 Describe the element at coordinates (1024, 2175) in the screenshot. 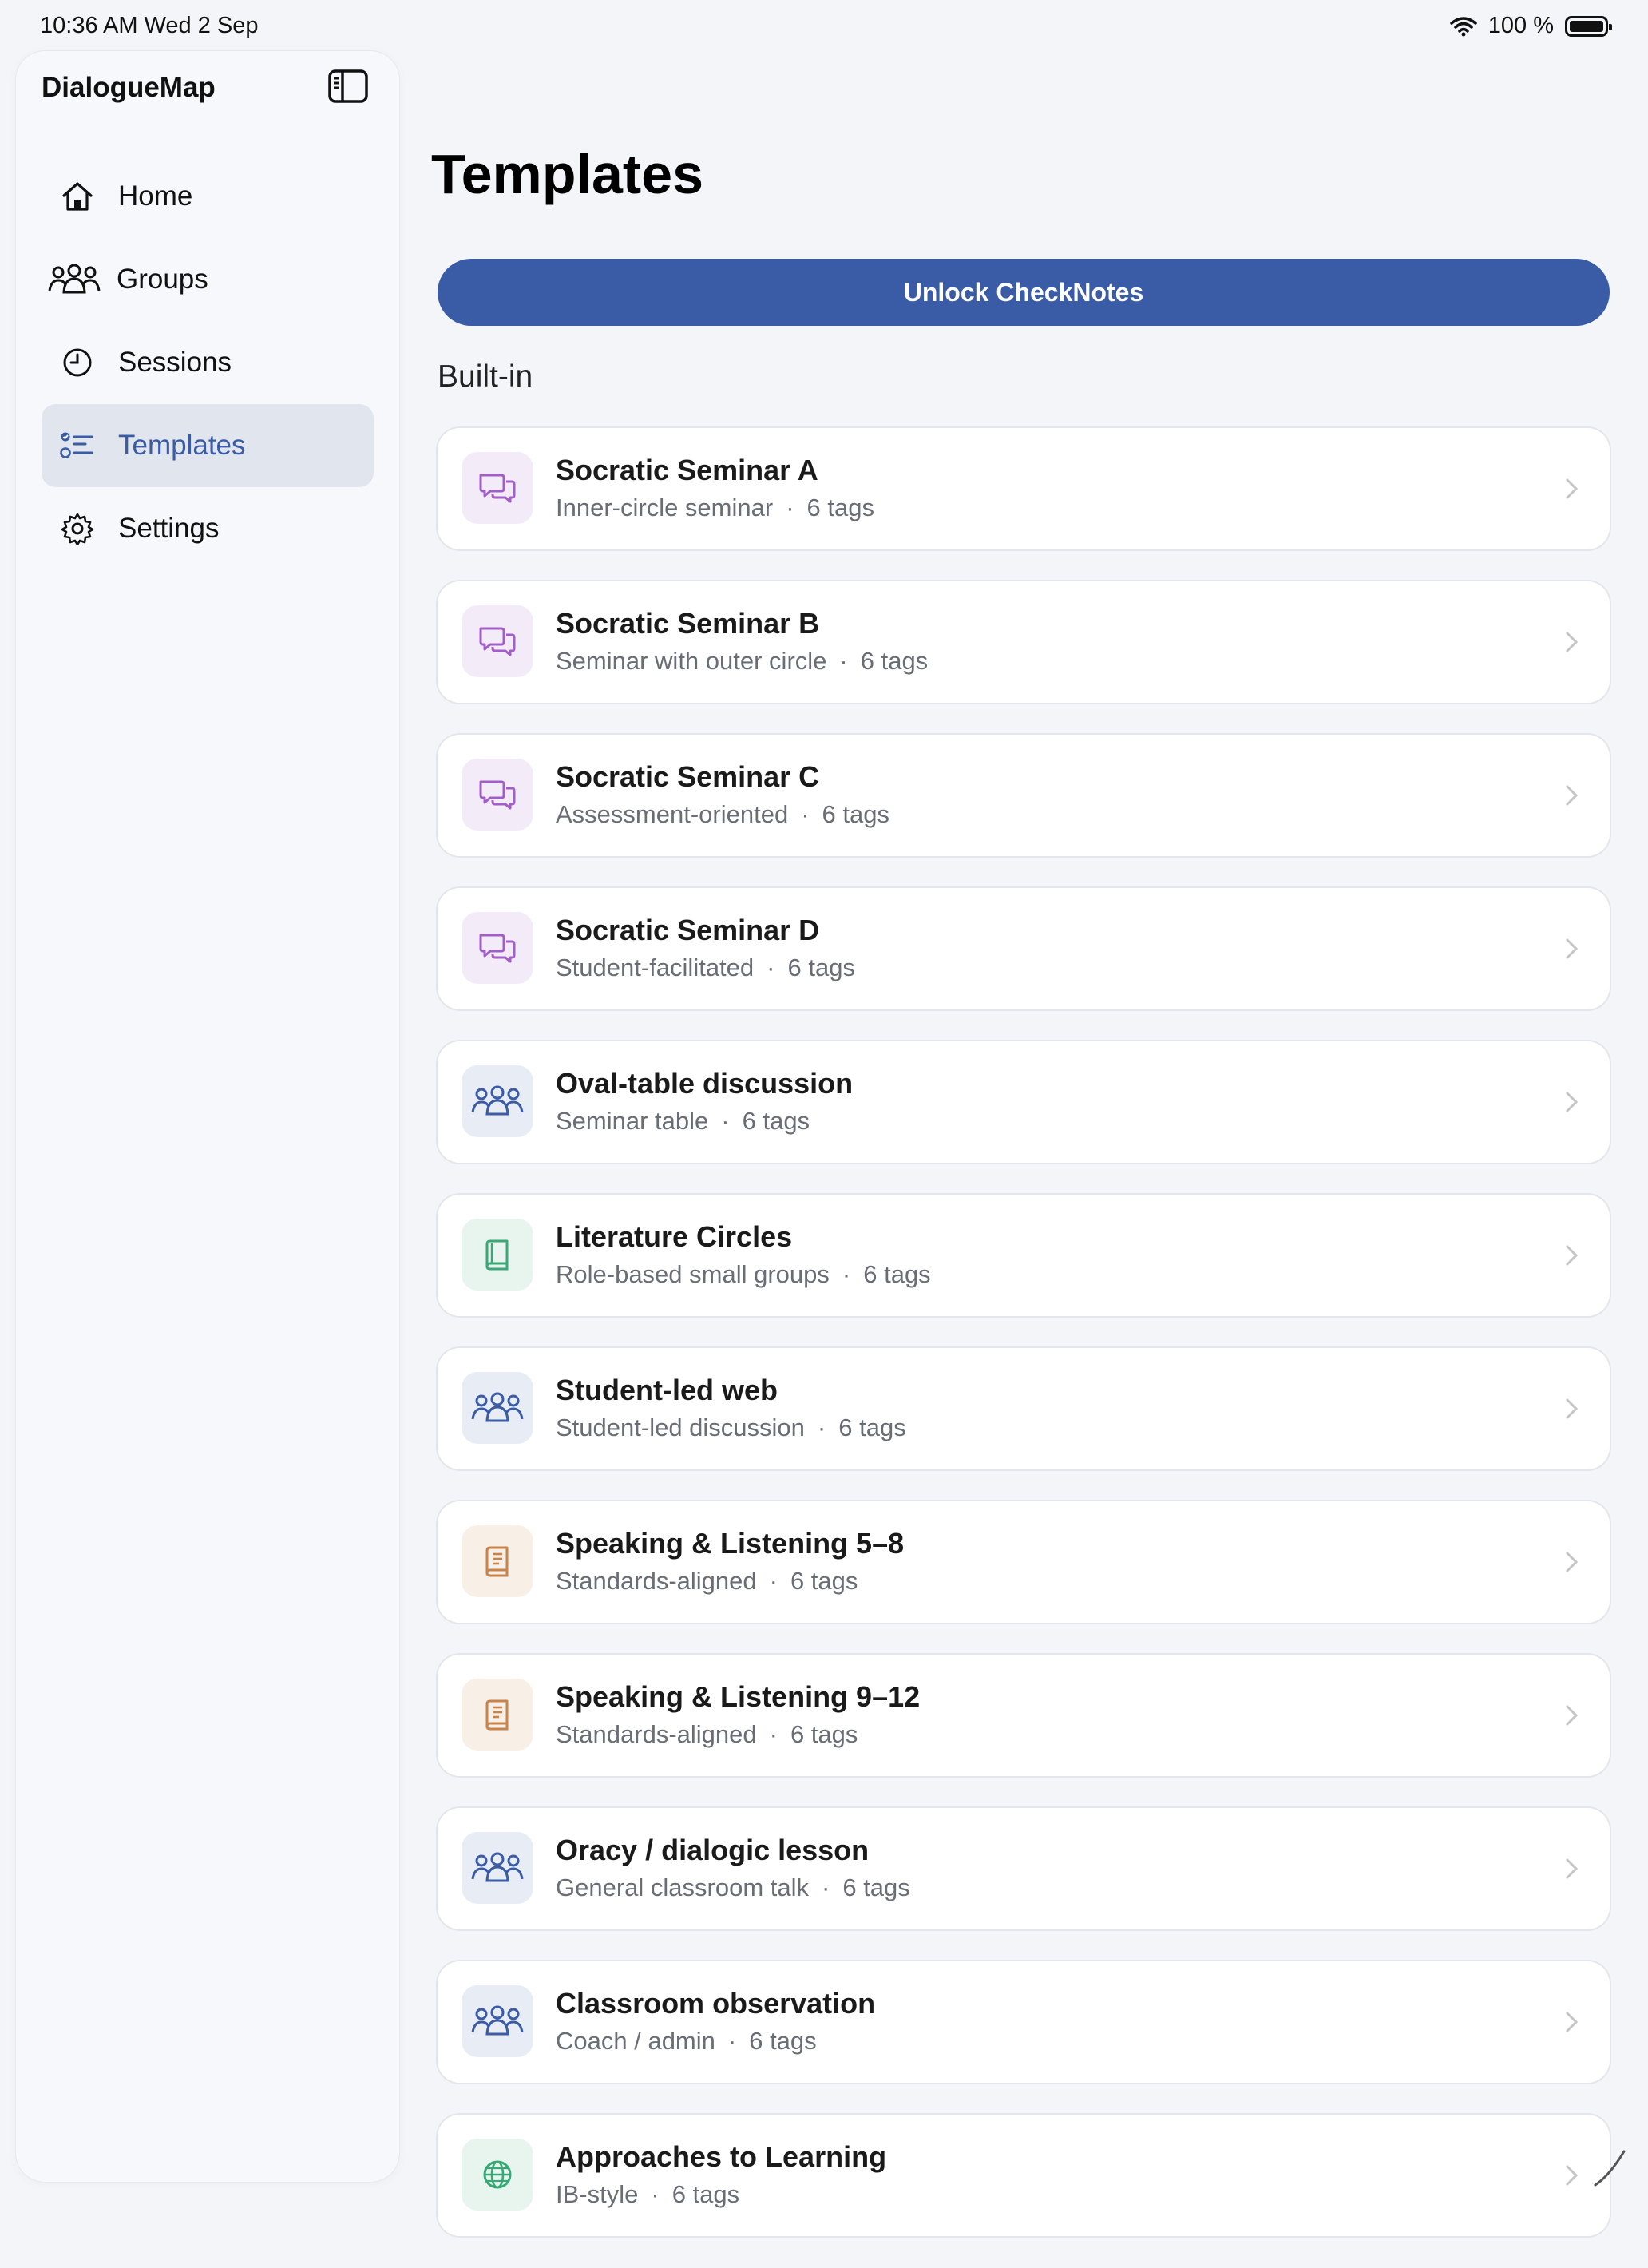

I see `template-row: Approaches to Learning IB-style·6 tags` at that location.